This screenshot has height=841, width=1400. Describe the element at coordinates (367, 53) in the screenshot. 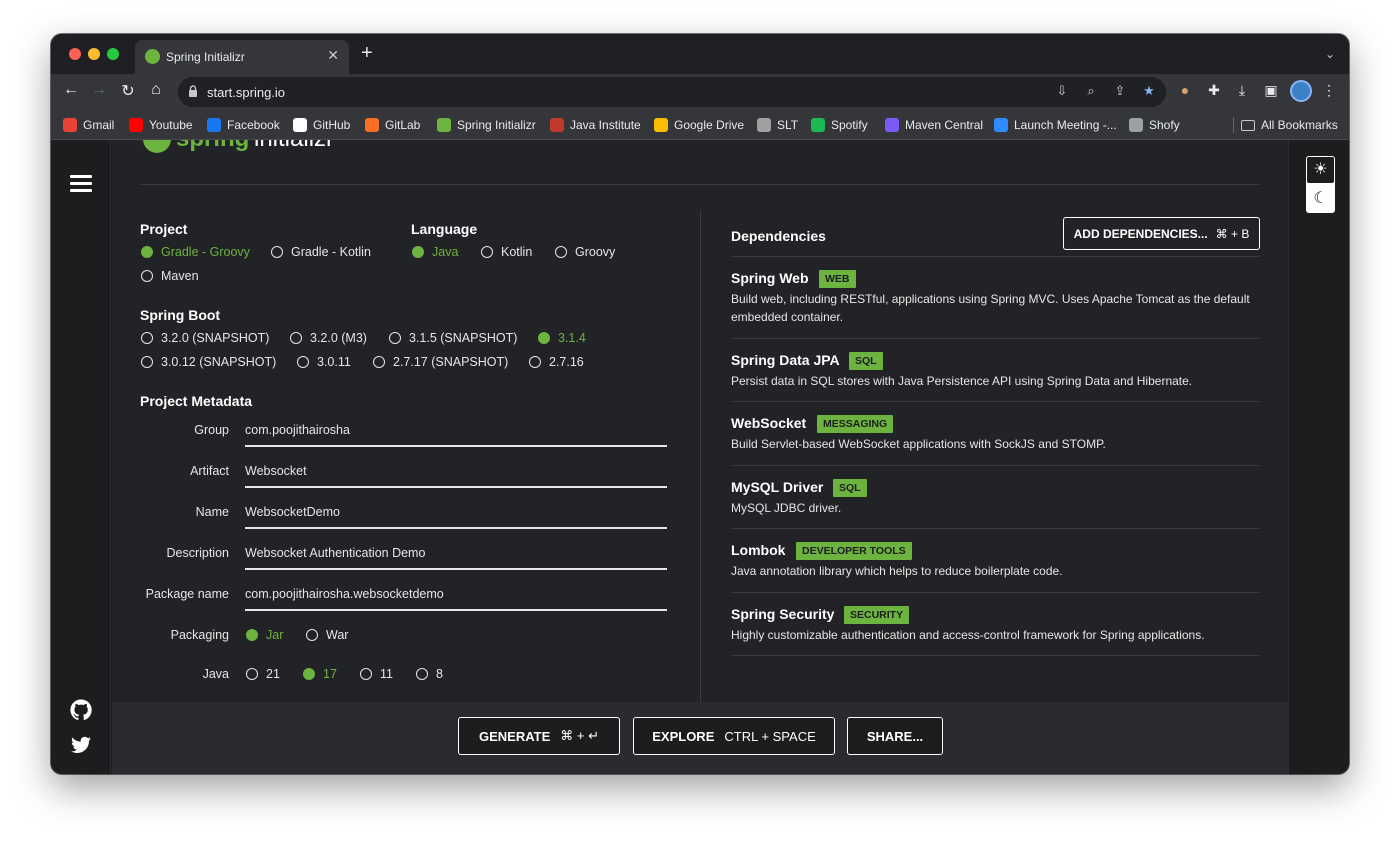

I see `new-tab-button: +` at that location.